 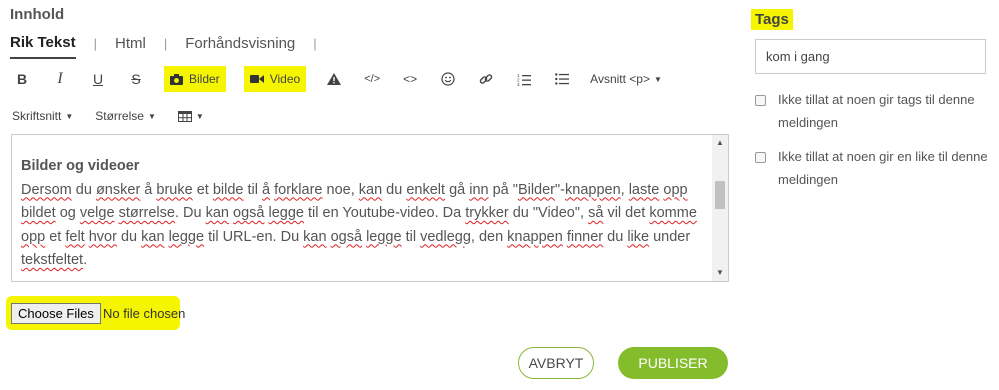 What do you see at coordinates (670, 236) in the screenshot?
I see `text-run: under` at bounding box center [670, 236].